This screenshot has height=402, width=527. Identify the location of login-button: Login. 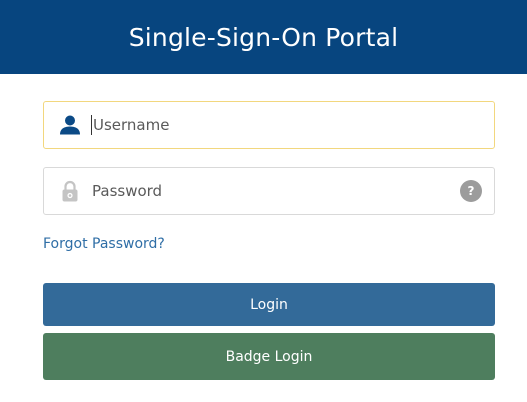
(269, 304).